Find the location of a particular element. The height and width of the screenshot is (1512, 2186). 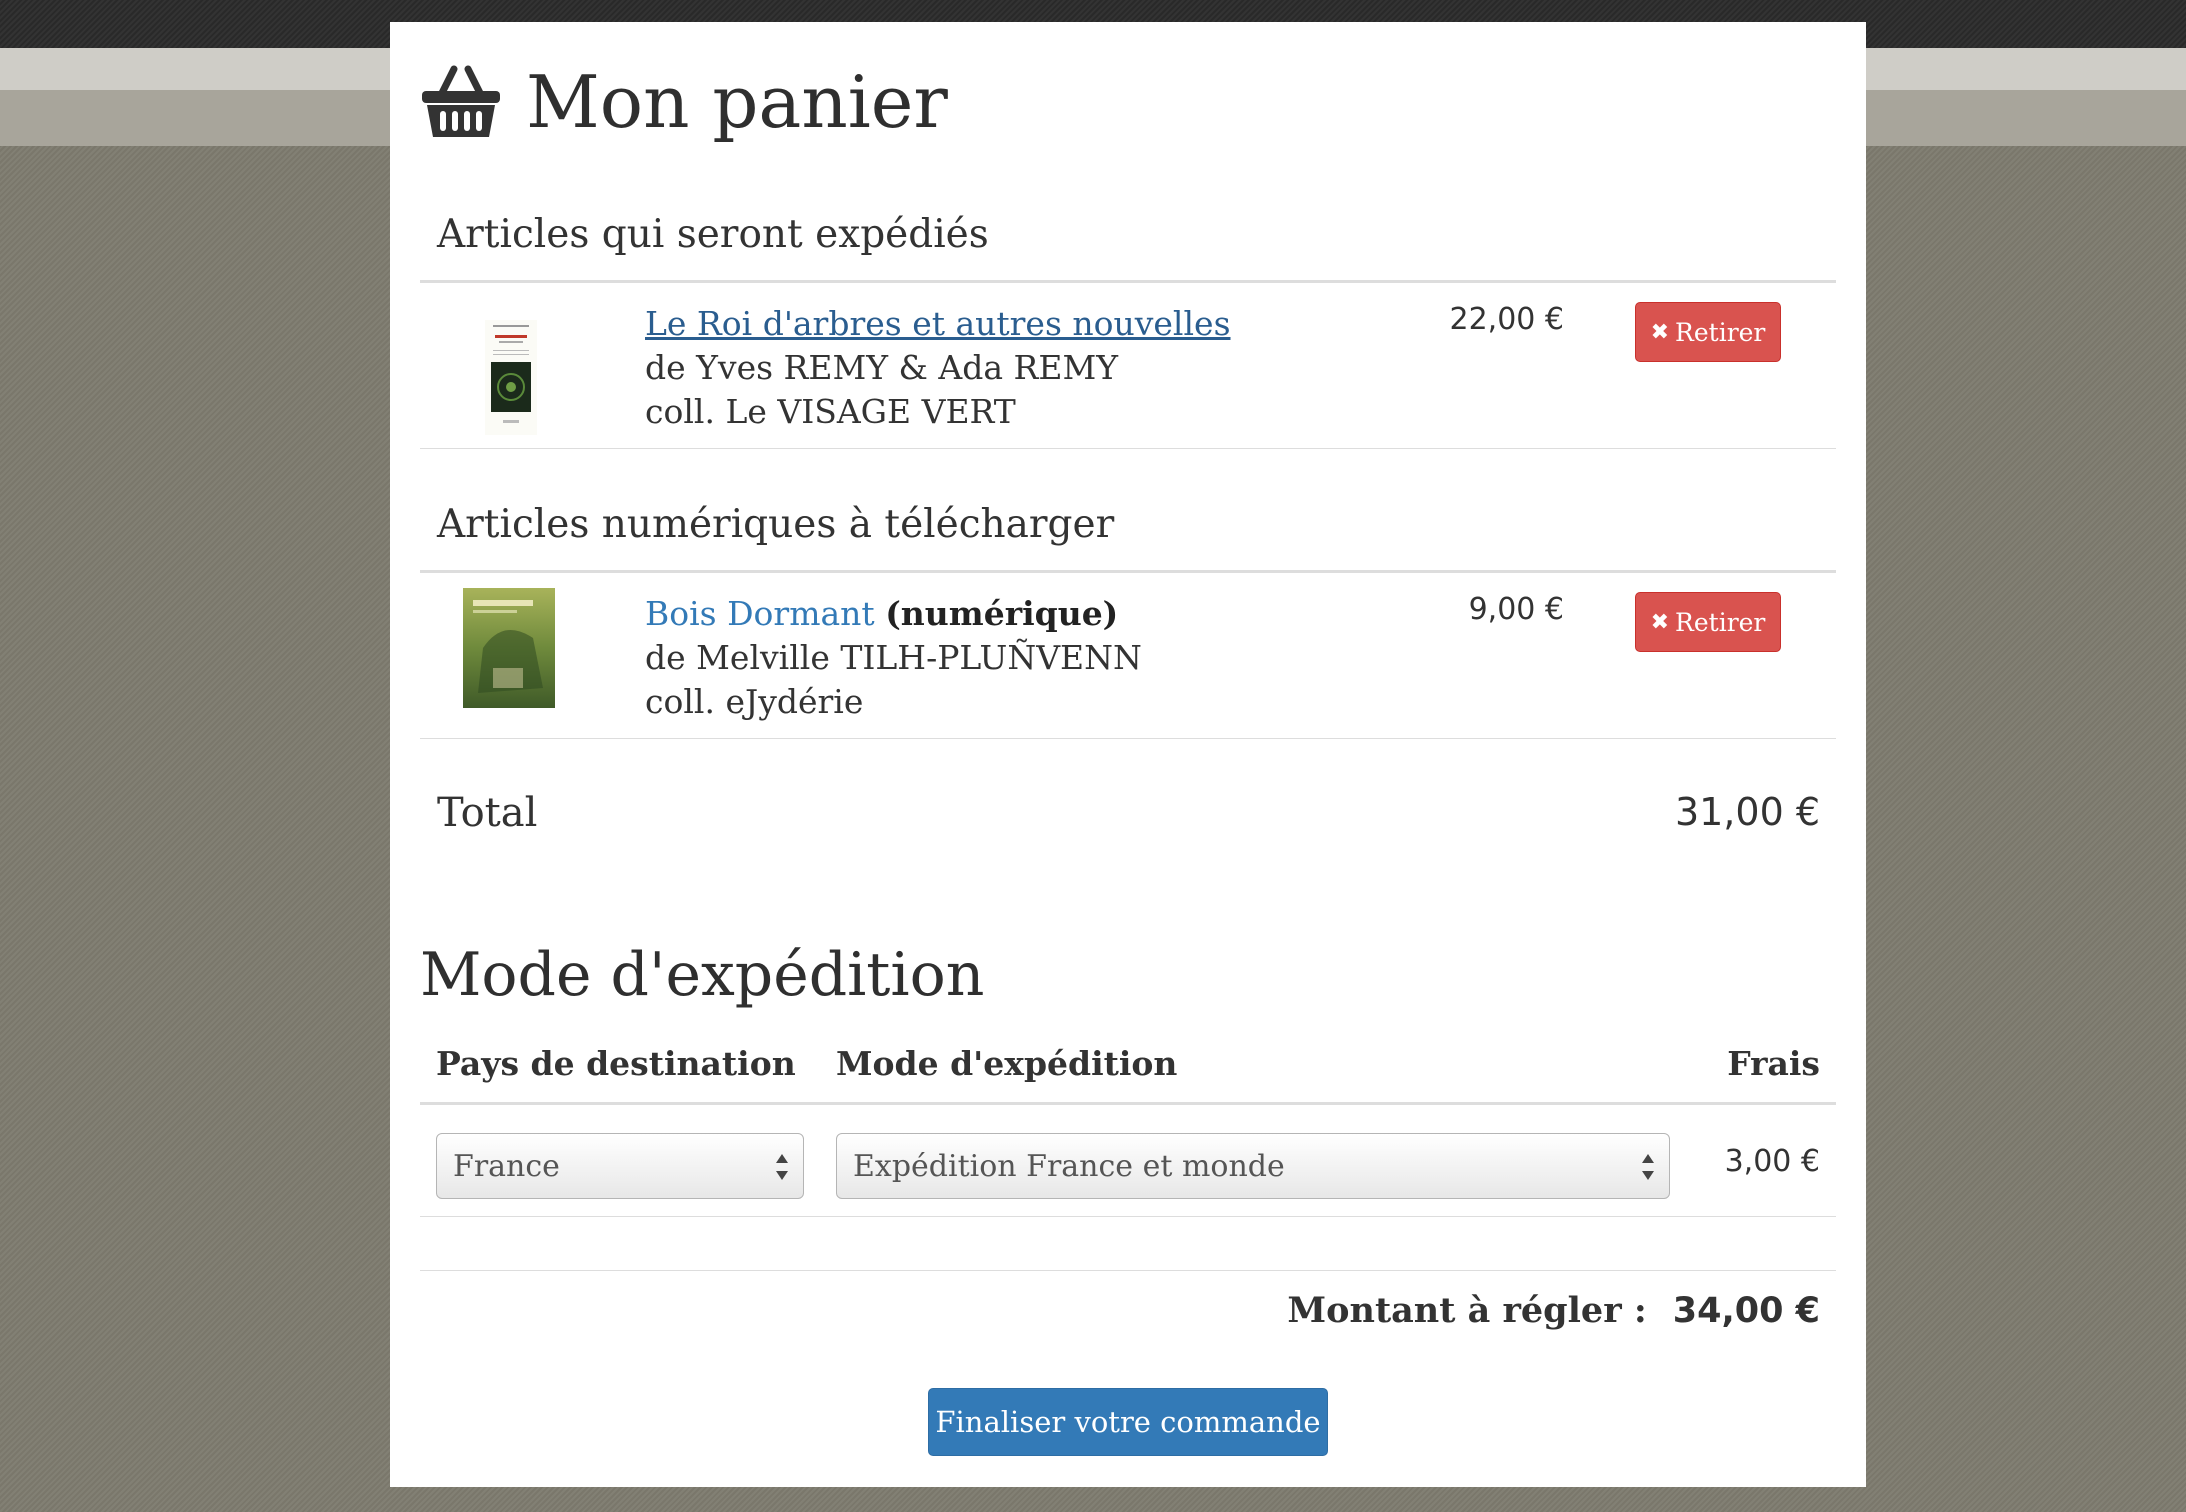

digital-section-title: Articles numériques à télécharger is located at coordinates (776, 524).